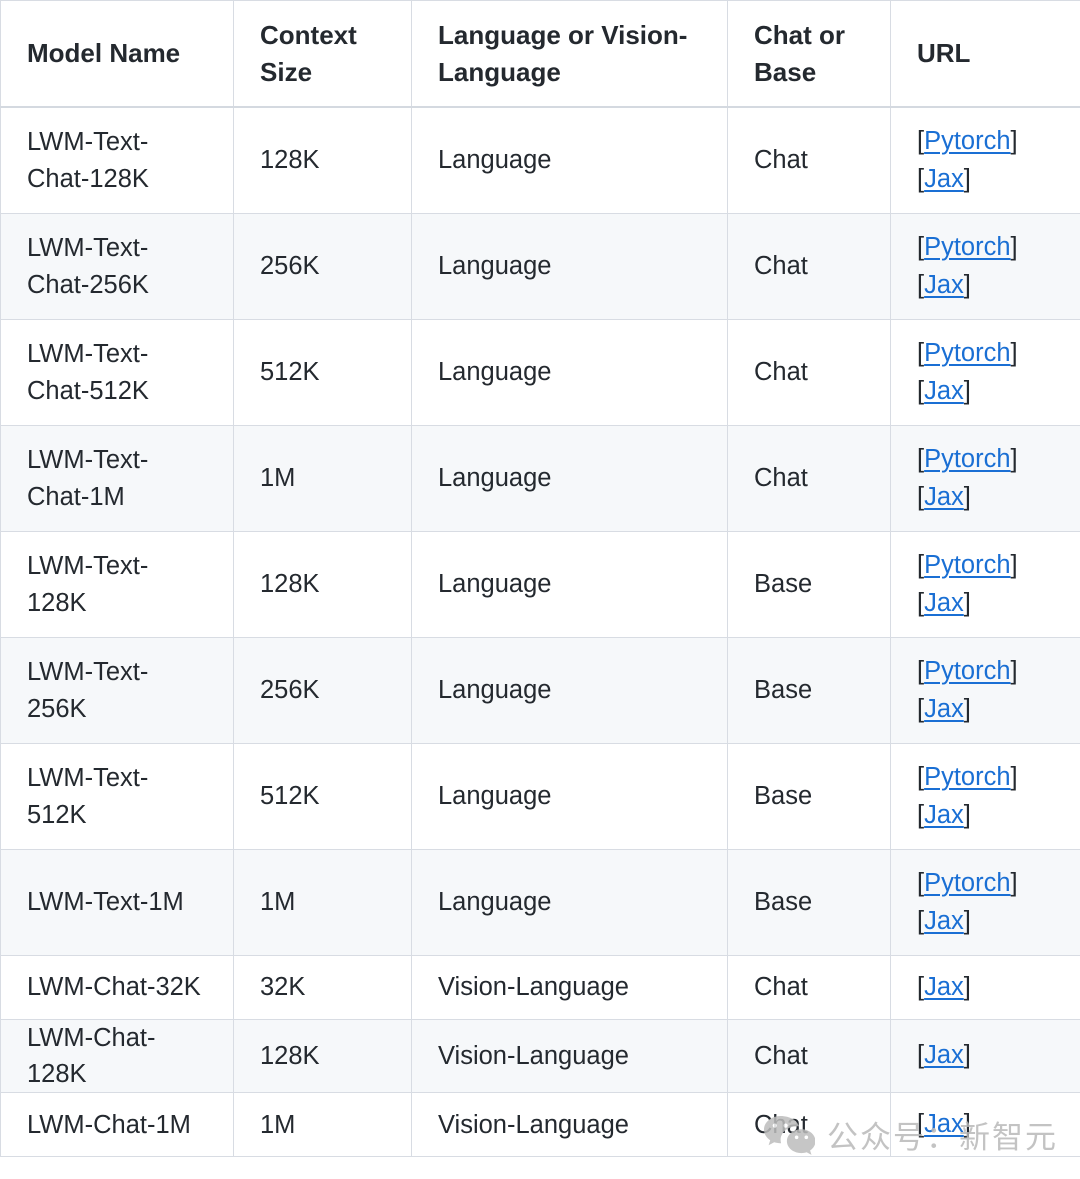 The image size is (1080, 1179). I want to click on column-header-model-name: Model Name, so click(117, 54).